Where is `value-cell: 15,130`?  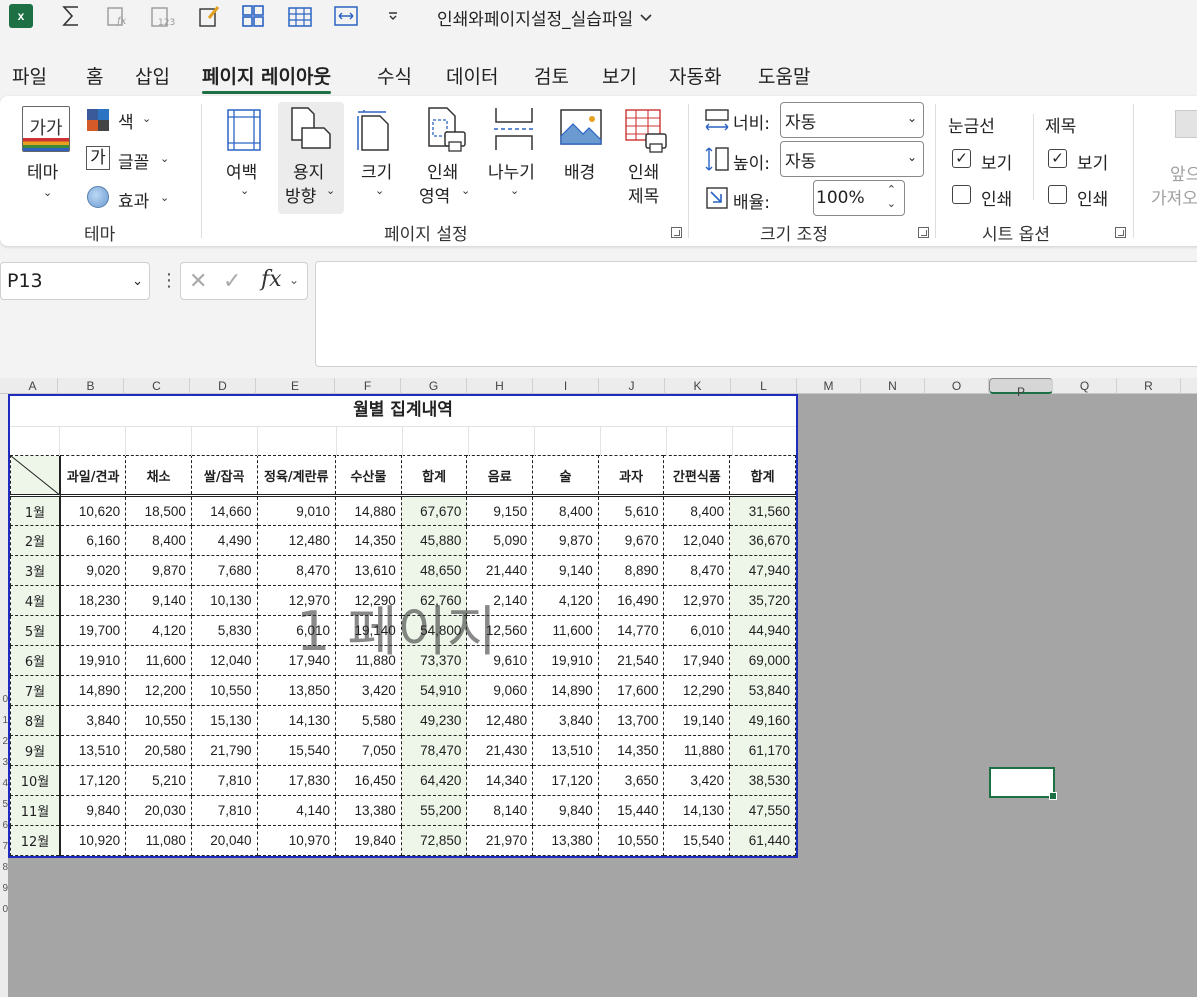
value-cell: 15,130 is located at coordinates (224, 720).